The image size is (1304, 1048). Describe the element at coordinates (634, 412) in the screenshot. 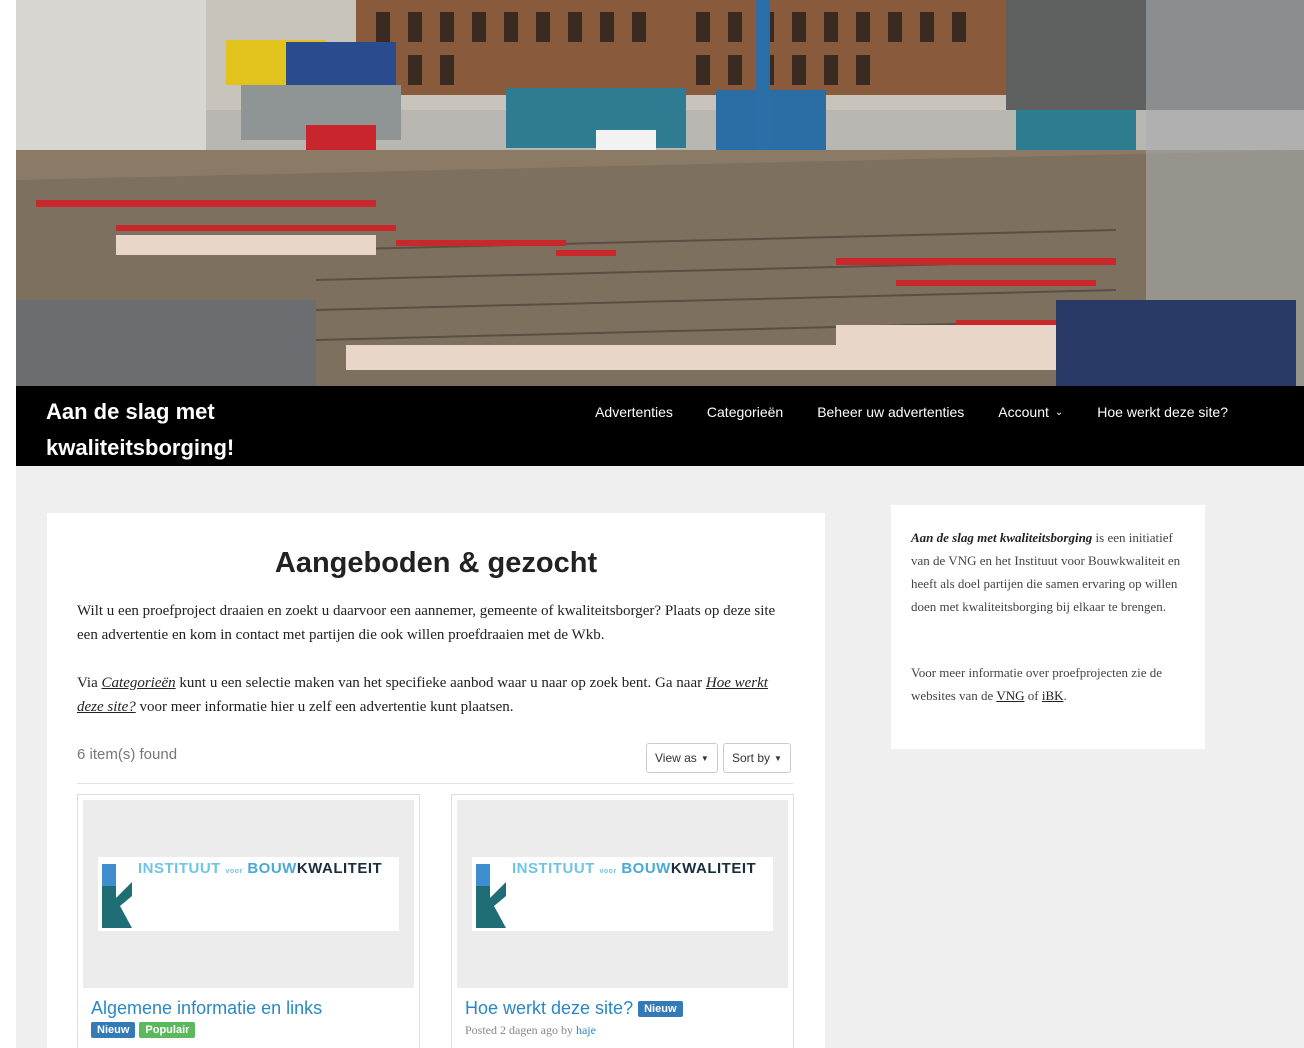

I see `nav-advertenties: Advertenties` at that location.